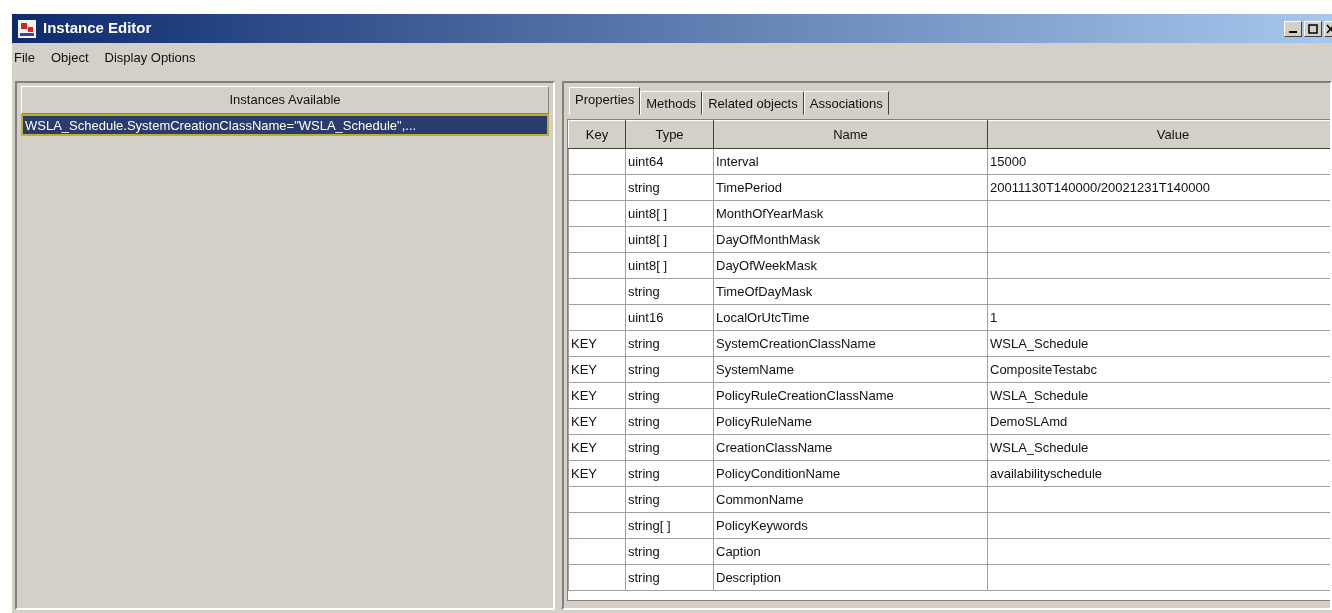 Image resolution: width=1332 pixels, height=613 pixels. What do you see at coordinates (850, 369) in the screenshot?
I see `table-cell: SystemName` at bounding box center [850, 369].